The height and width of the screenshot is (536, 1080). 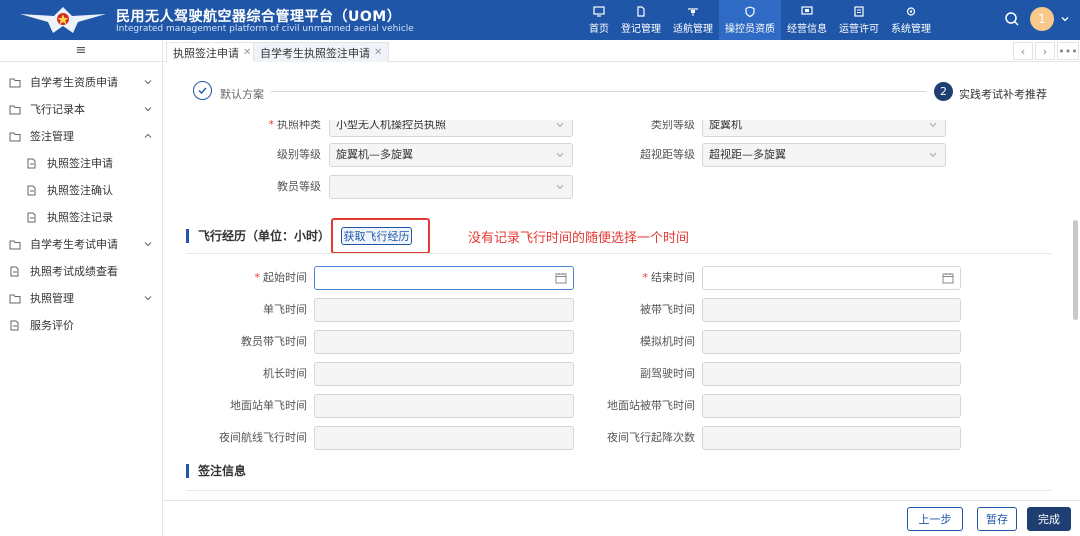 What do you see at coordinates (1049, 519) in the screenshot?
I see `finish-button: 完成` at bounding box center [1049, 519].